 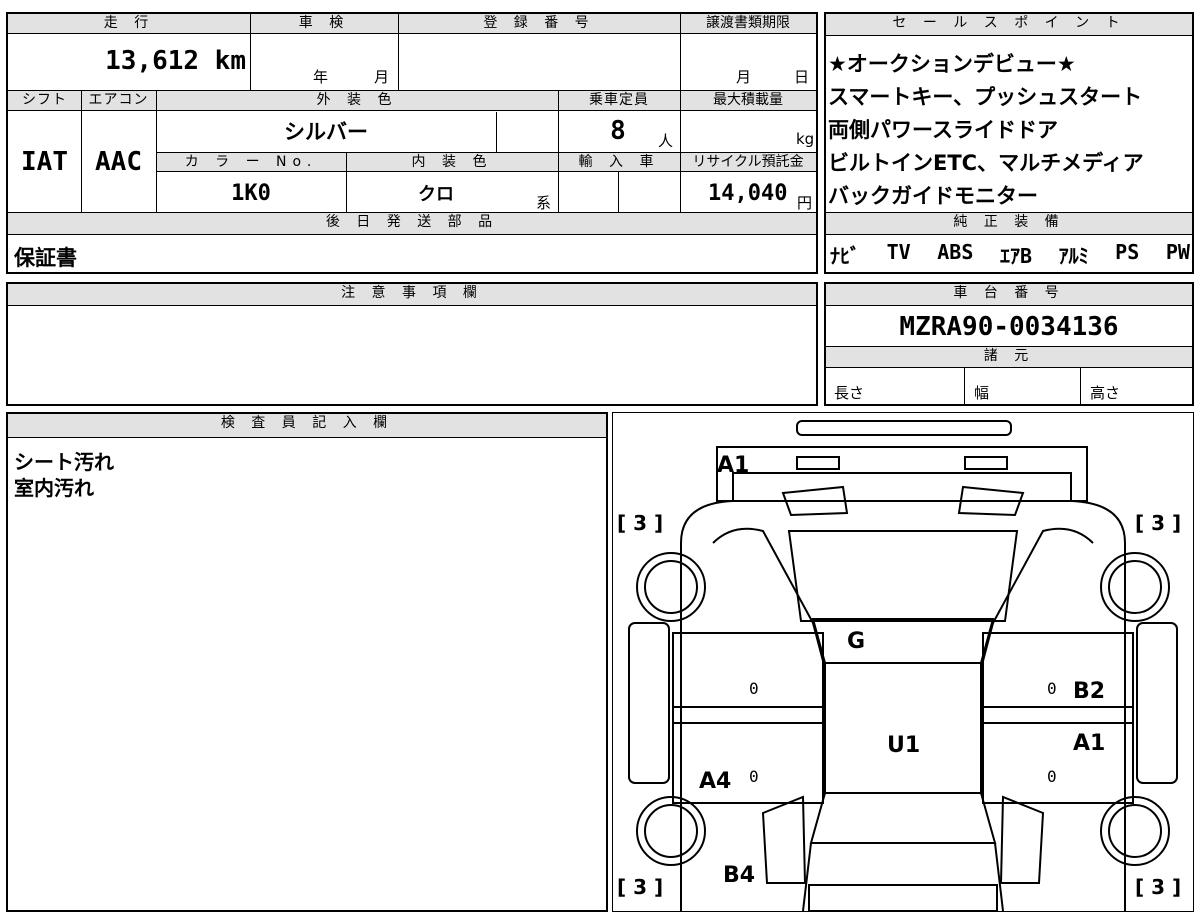 I want to click on aircon-header: エアコン, so click(x=118, y=101).